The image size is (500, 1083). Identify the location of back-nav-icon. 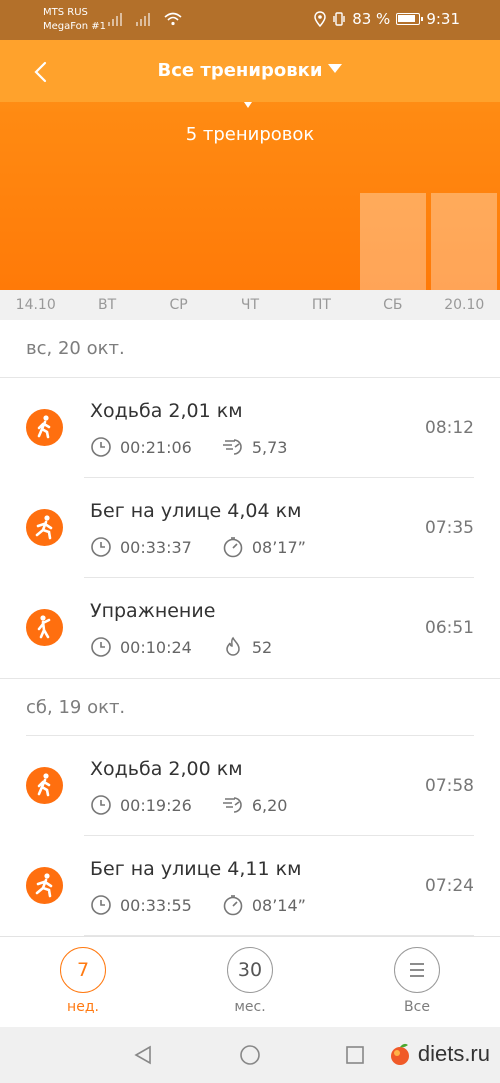
(143, 1055).